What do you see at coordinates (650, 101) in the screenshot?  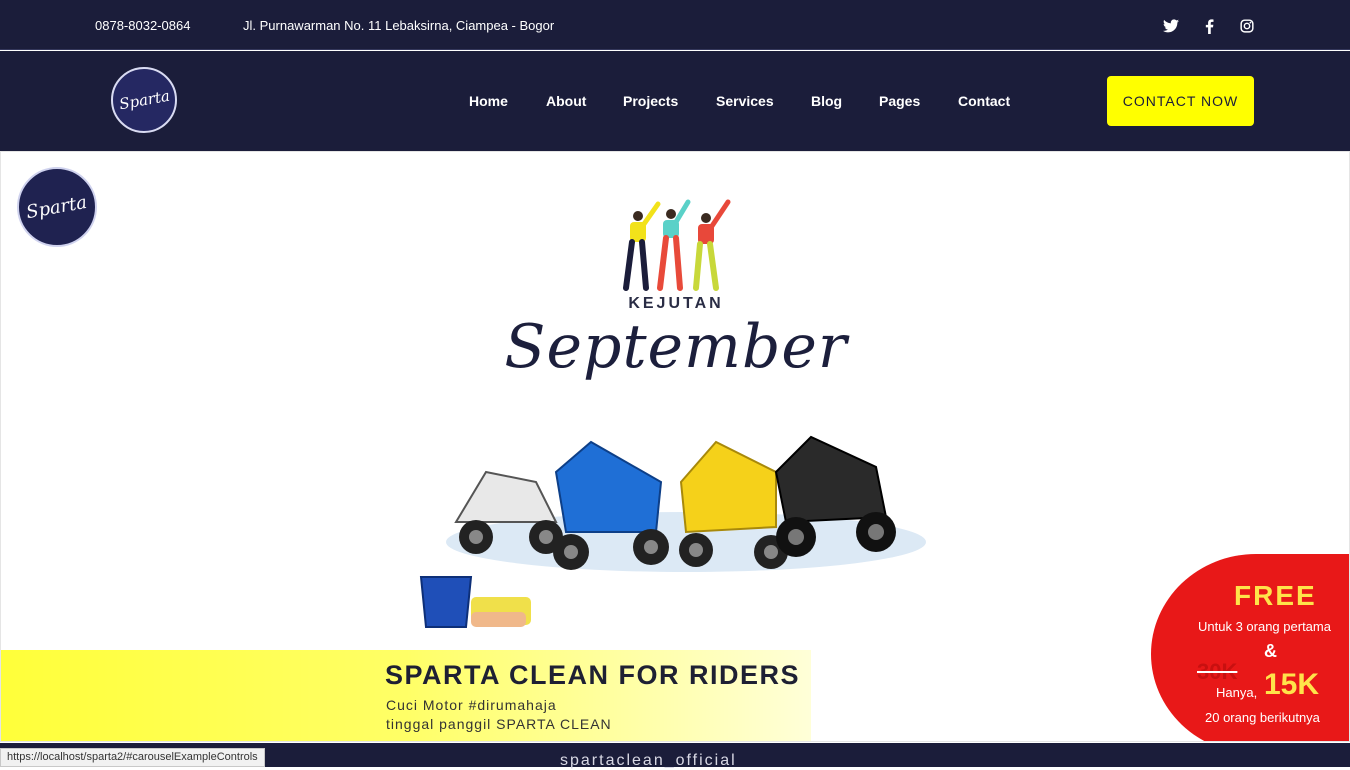 I see `nav-projects: Projects` at bounding box center [650, 101].